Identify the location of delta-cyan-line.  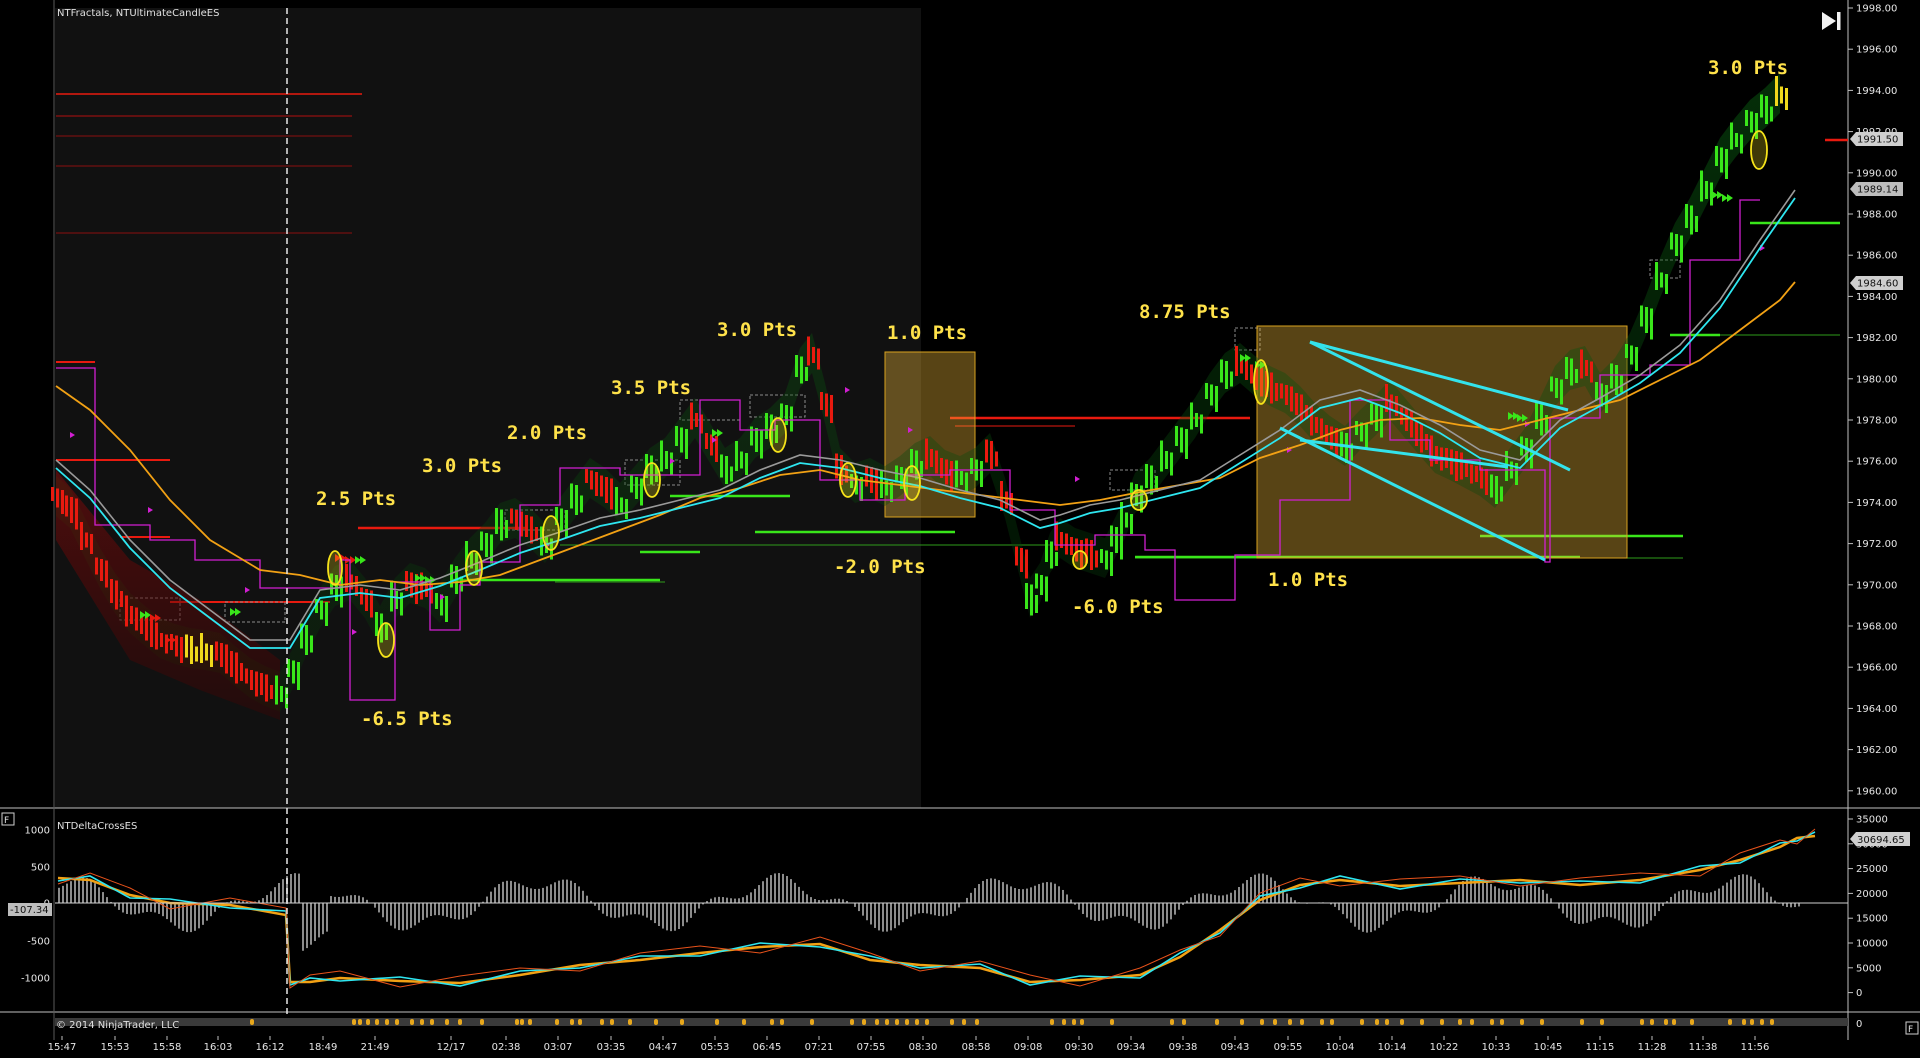
(936, 909).